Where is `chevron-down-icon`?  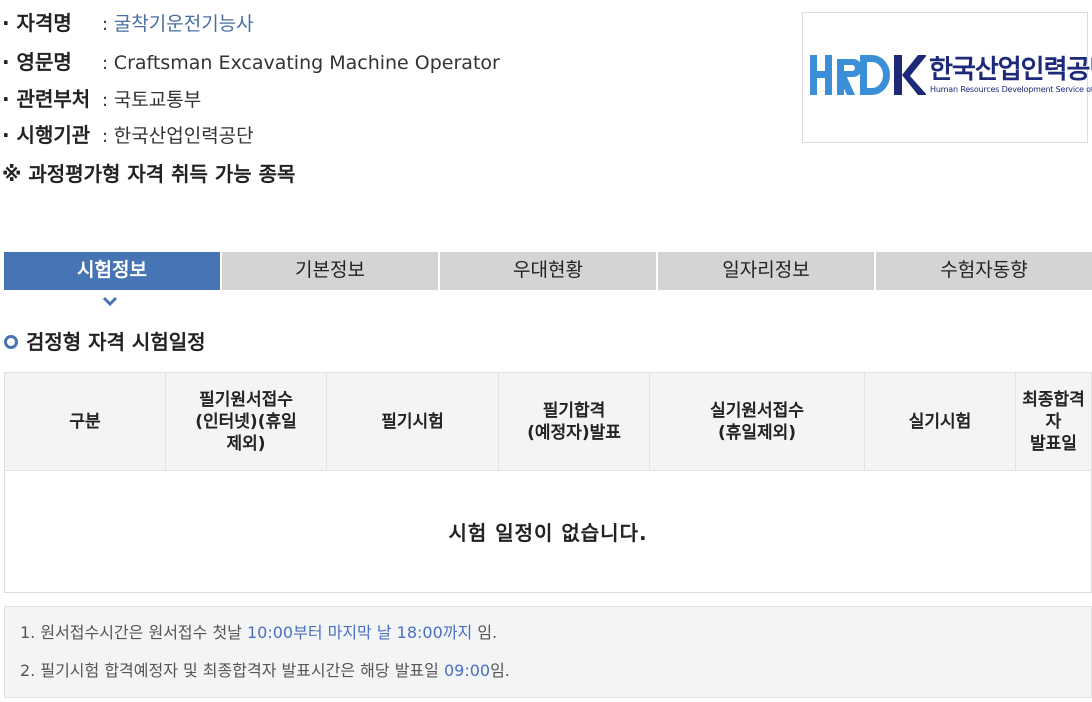 chevron-down-icon is located at coordinates (110, 301).